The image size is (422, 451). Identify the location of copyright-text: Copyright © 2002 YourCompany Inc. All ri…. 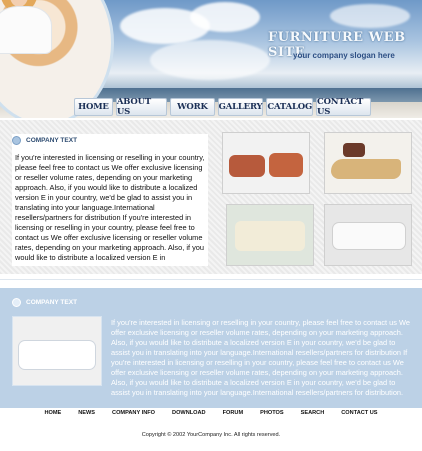
(211, 435).